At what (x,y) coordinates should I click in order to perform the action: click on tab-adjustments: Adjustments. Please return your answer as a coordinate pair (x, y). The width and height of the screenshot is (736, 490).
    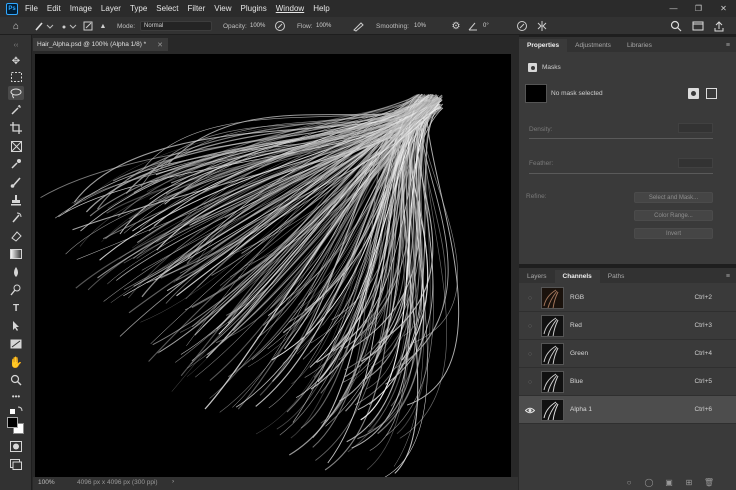
    Looking at the image, I should click on (593, 45).